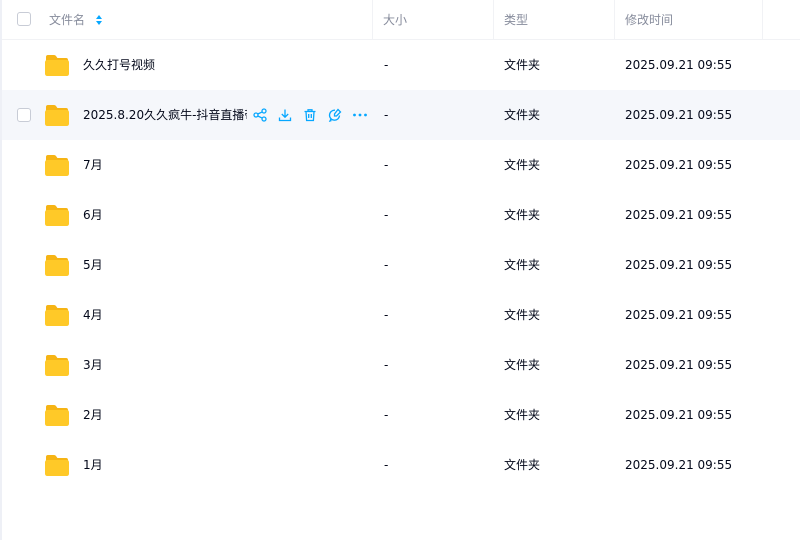  Describe the element at coordinates (401, 315) in the screenshot. I see `table-row: 4月 - 文件夹 2025.09.21 09:55` at that location.